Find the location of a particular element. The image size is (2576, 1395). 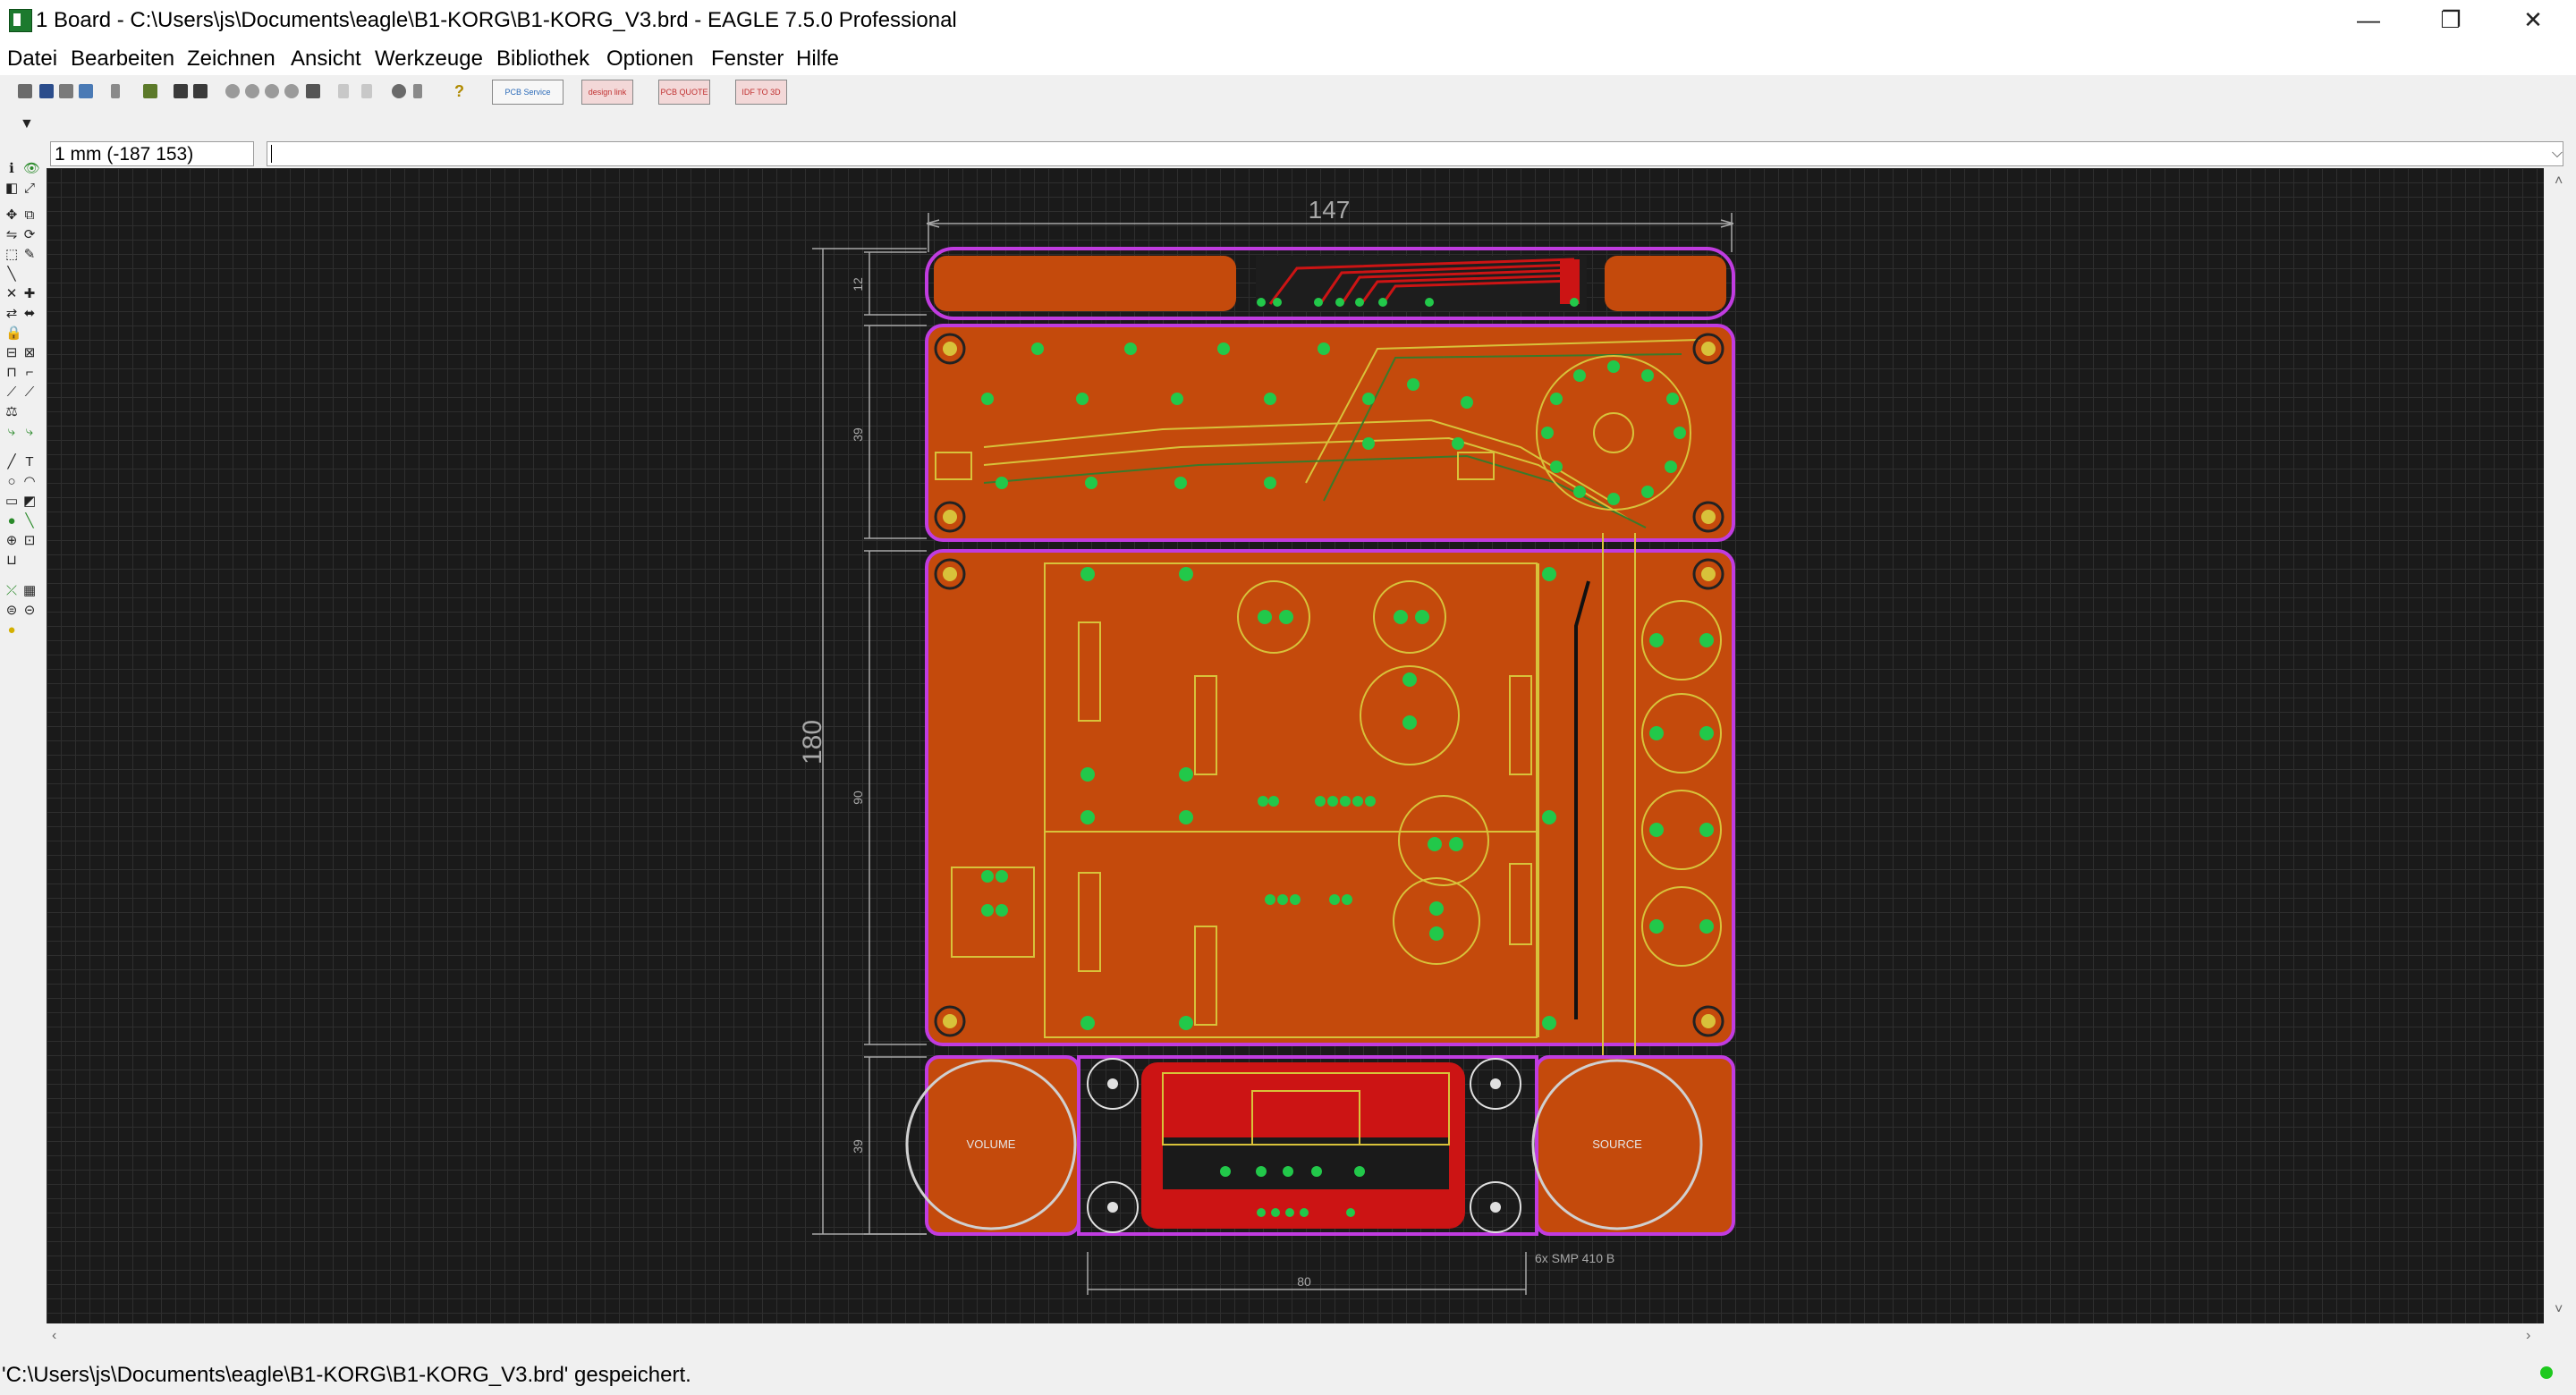

wire-tool-icon: ╱ is located at coordinates (11, 462).